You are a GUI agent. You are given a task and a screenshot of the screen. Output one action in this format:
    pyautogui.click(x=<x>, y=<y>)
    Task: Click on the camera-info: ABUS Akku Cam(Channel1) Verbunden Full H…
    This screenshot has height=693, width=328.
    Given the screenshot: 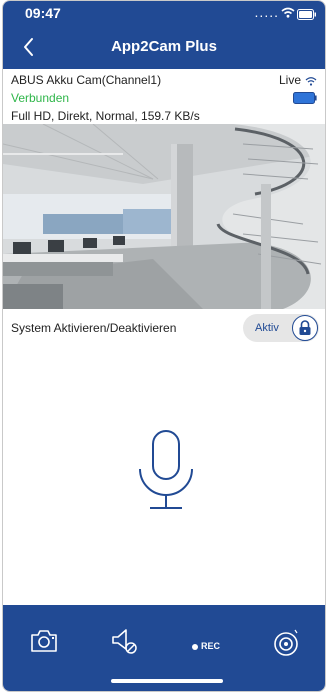 What is the action you would take?
    pyautogui.click(x=164, y=96)
    